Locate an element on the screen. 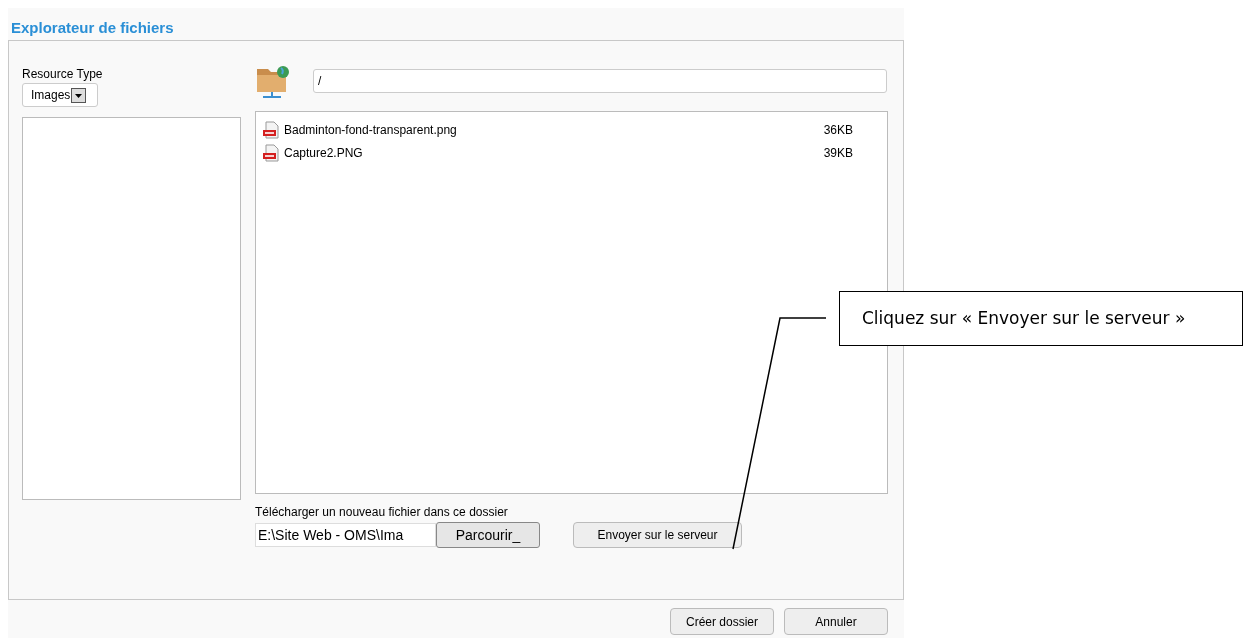 The height and width of the screenshot is (638, 1244). file-name: Capture2.PNG is located at coordinates (552, 152).